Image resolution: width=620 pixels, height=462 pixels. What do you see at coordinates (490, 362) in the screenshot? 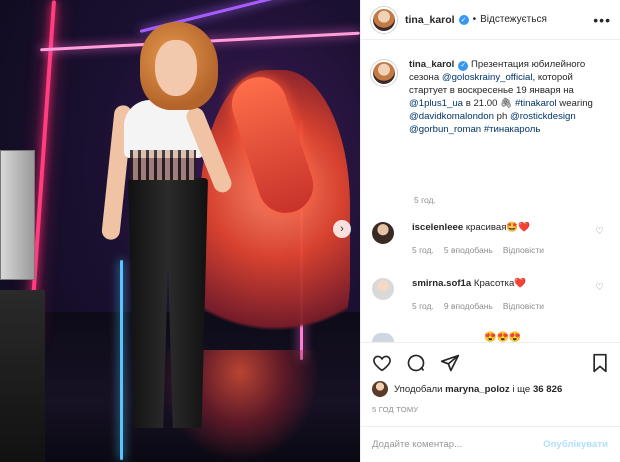
I see `post-actions` at bounding box center [490, 362].